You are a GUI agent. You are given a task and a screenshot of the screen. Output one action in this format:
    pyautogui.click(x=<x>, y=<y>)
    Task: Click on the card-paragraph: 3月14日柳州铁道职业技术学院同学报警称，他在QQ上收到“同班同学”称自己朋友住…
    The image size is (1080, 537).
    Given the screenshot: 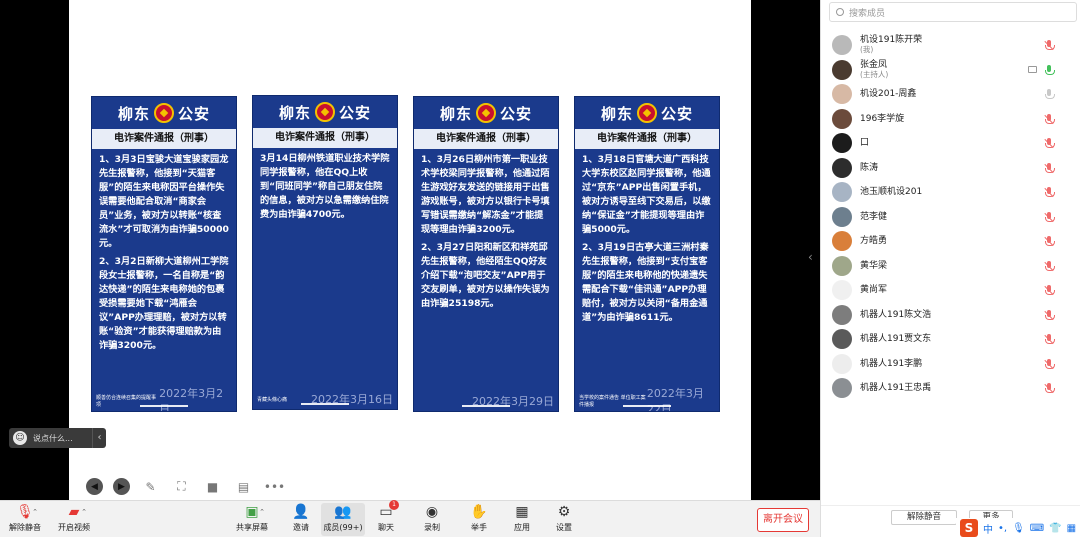 What is the action you would take?
    pyautogui.click(x=325, y=186)
    